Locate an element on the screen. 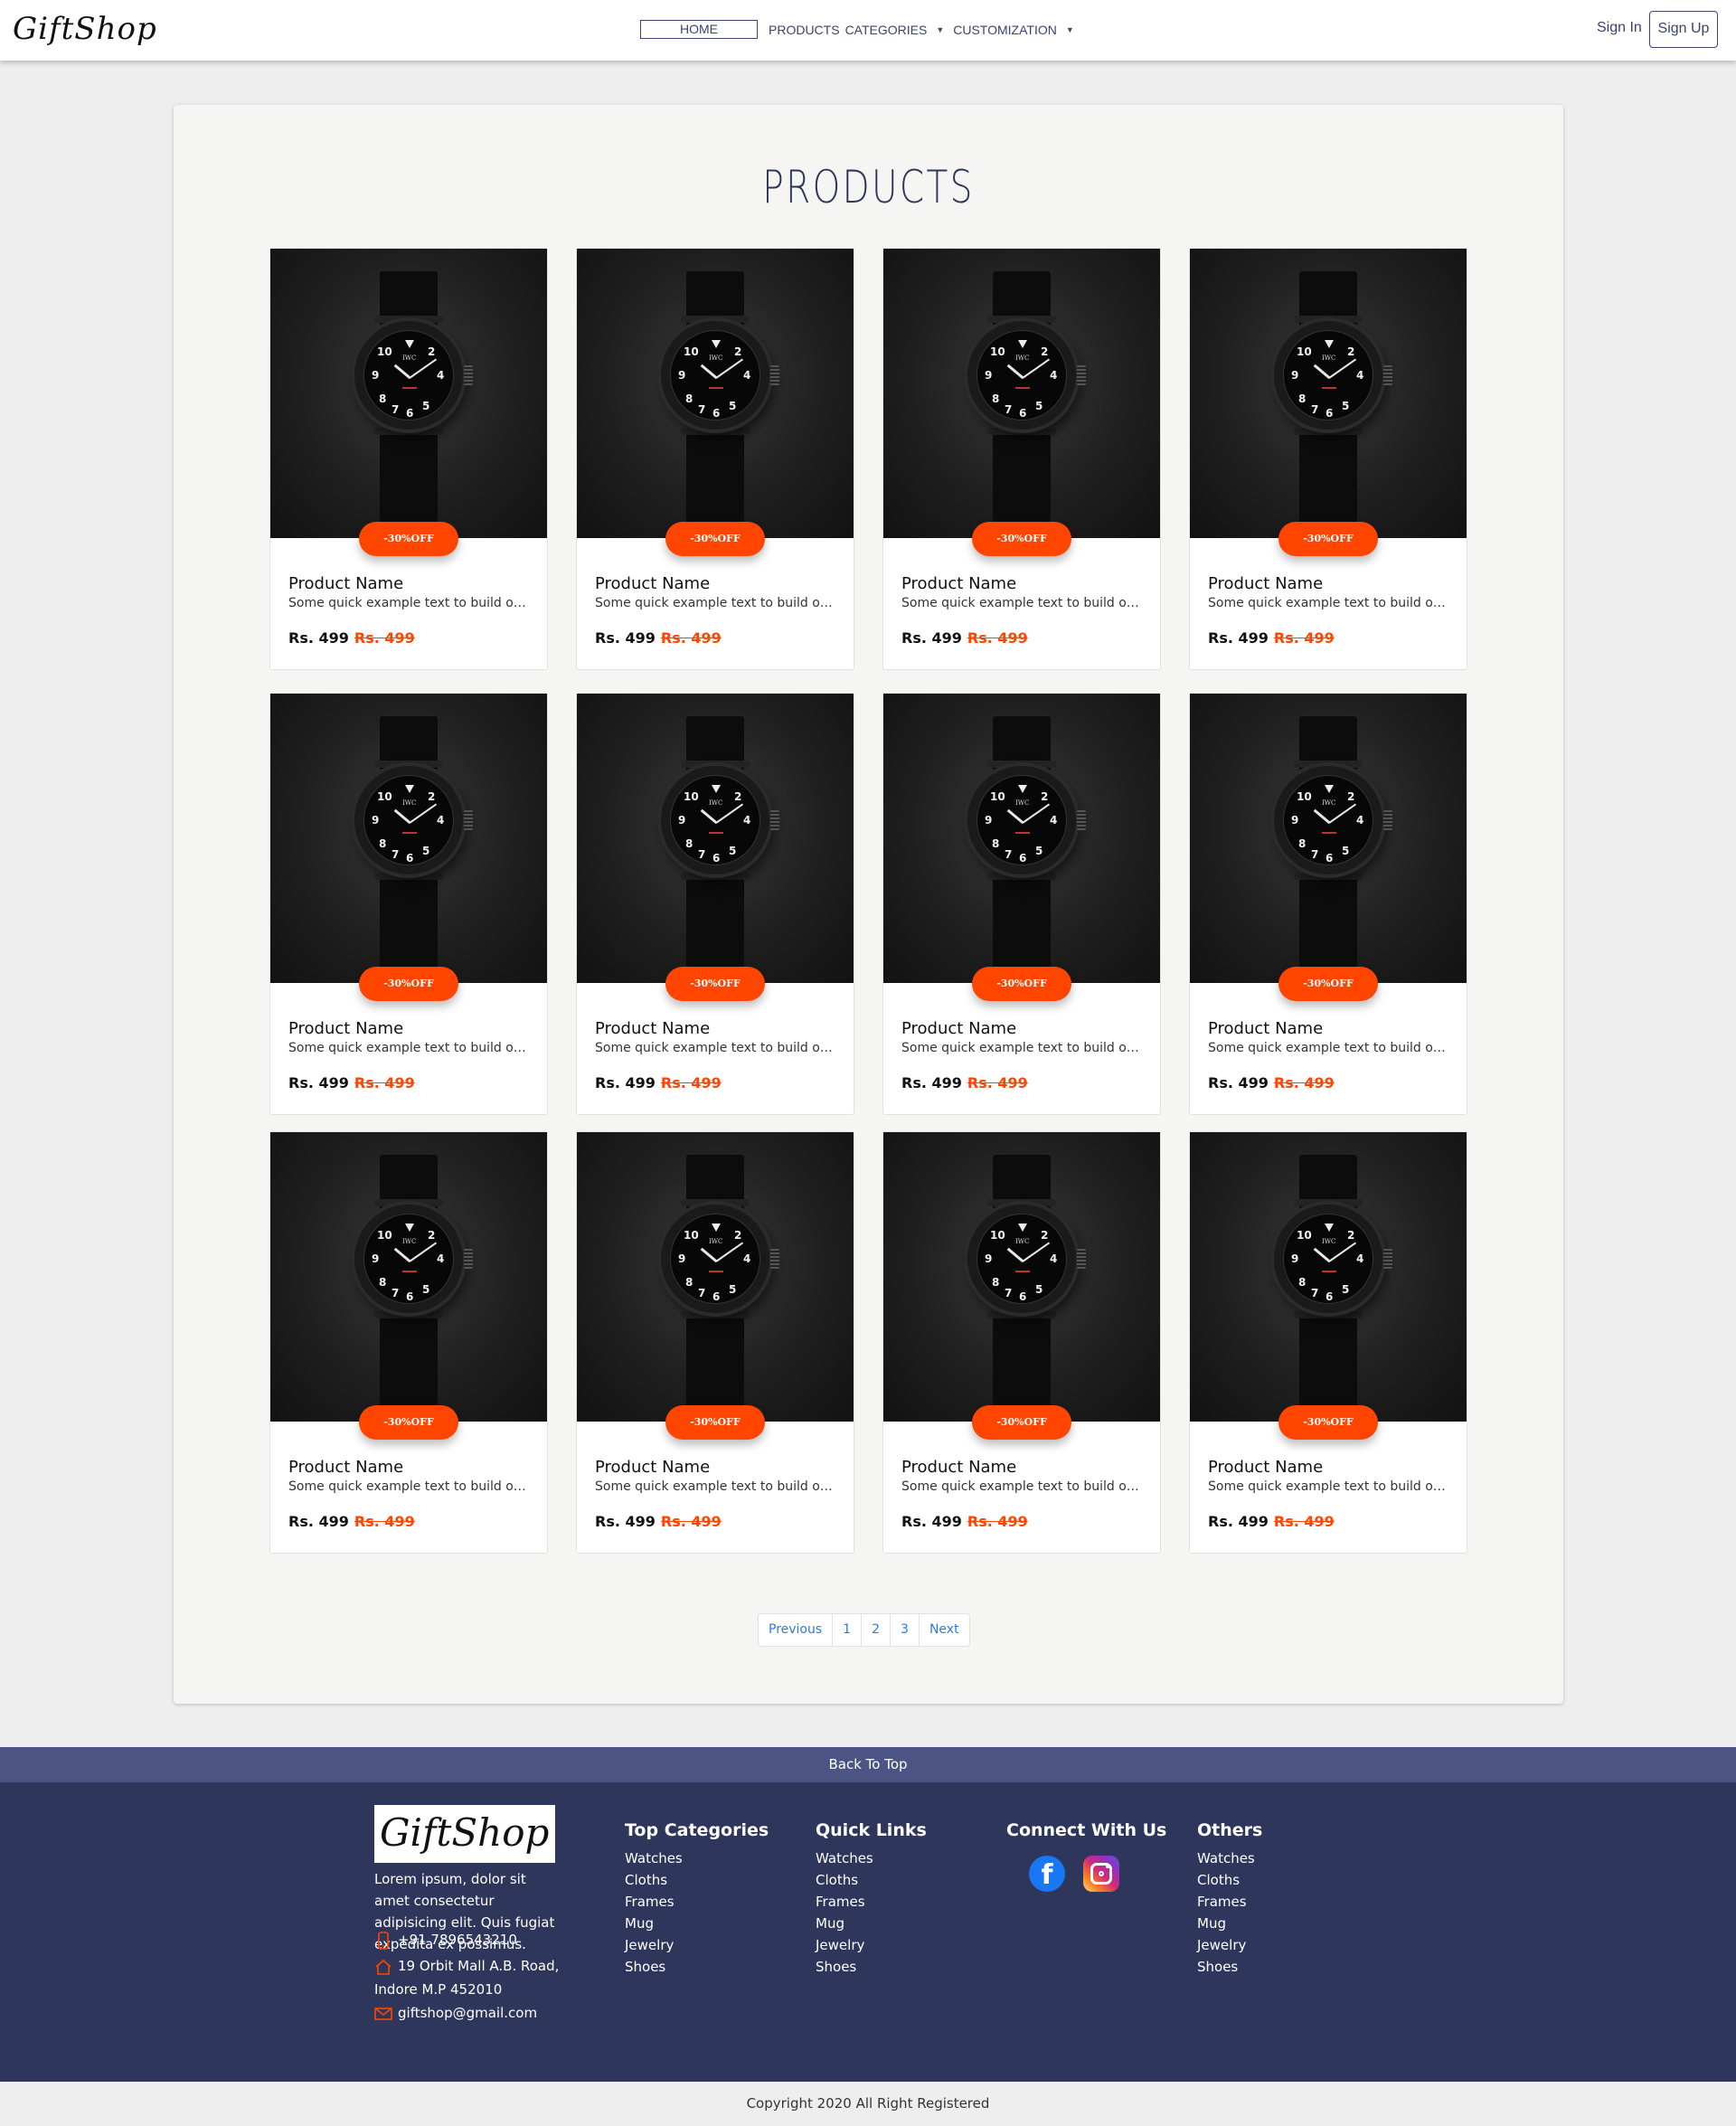 Image resolution: width=1736 pixels, height=2126 pixels. pagination-previous: Previous is located at coordinates (797, 1630).